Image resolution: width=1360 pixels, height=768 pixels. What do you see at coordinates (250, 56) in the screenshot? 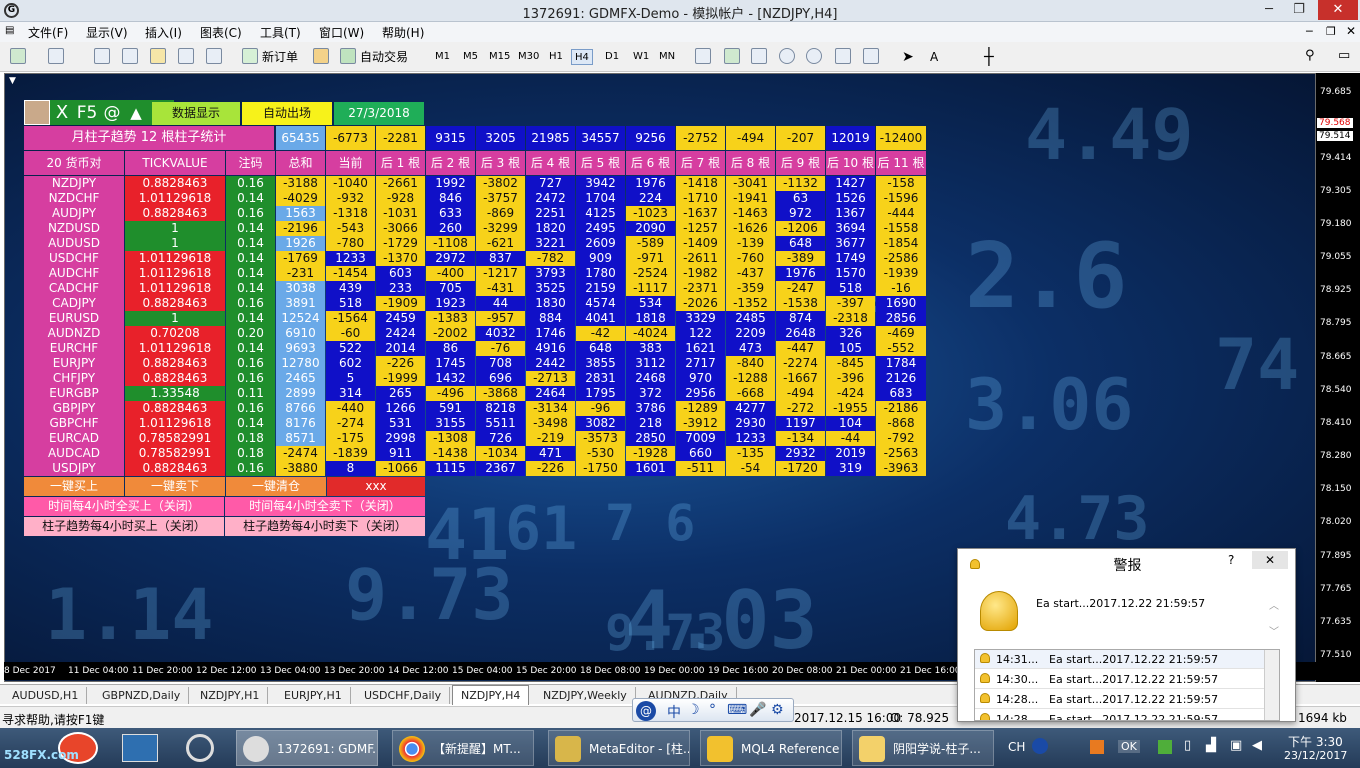
I see `new-order-icon` at bounding box center [250, 56].